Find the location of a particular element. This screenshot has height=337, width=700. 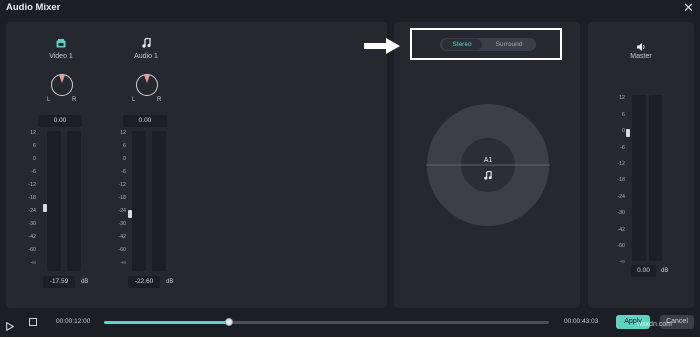

master-db-scale: 12 6 0 -6 -12 -18 -24 -30 -42 -60 -∞ is located at coordinates (618, 182).